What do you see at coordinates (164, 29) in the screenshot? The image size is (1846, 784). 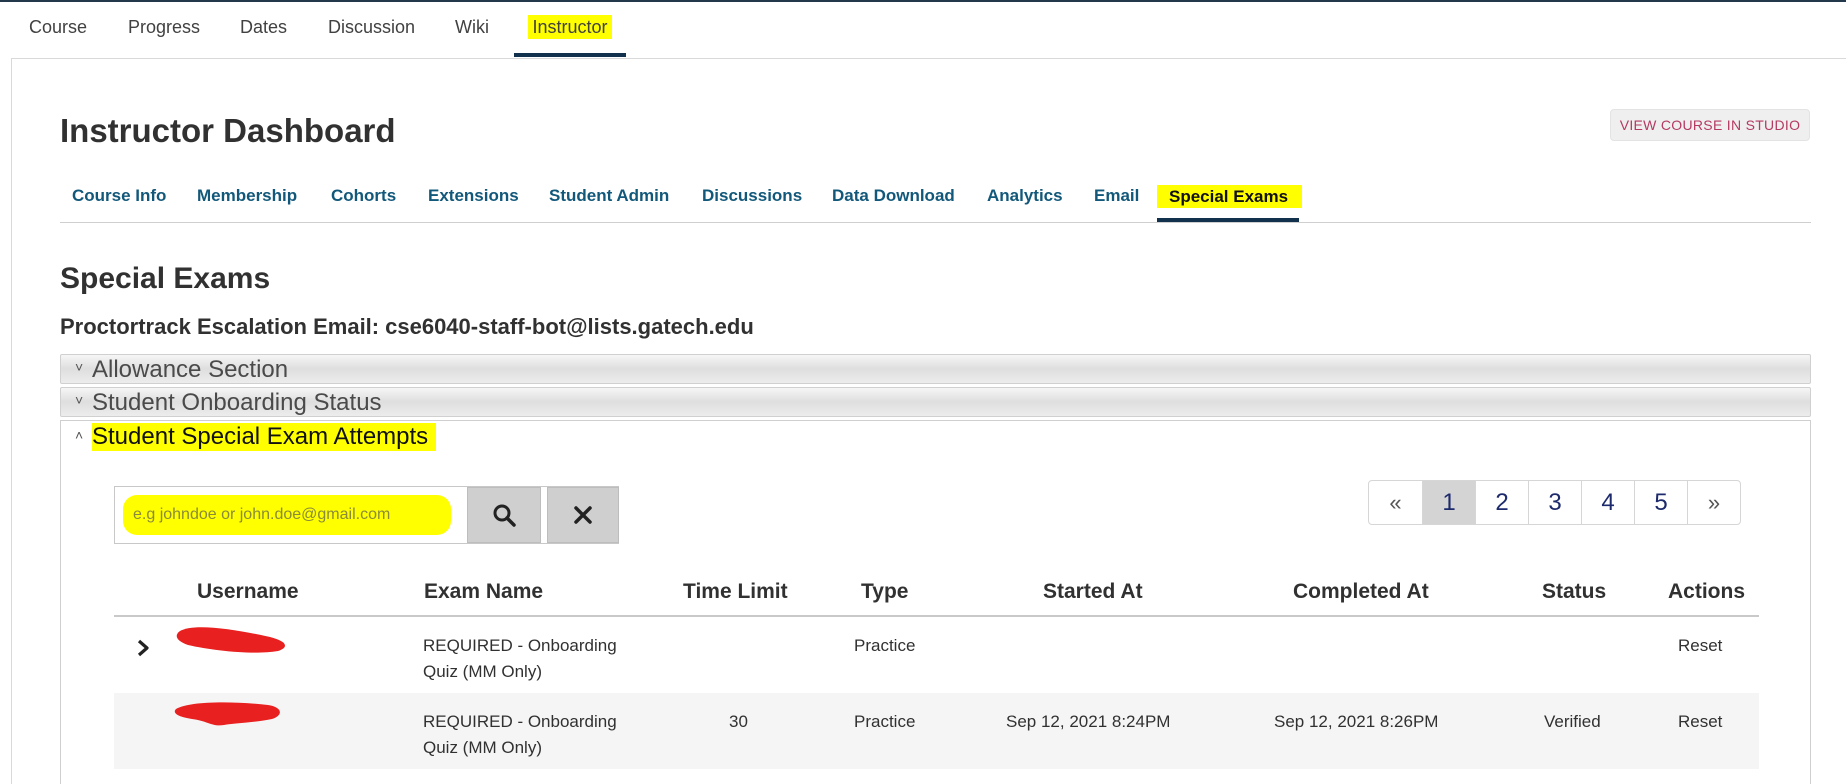 I see `course-tab-progress: Progress` at bounding box center [164, 29].